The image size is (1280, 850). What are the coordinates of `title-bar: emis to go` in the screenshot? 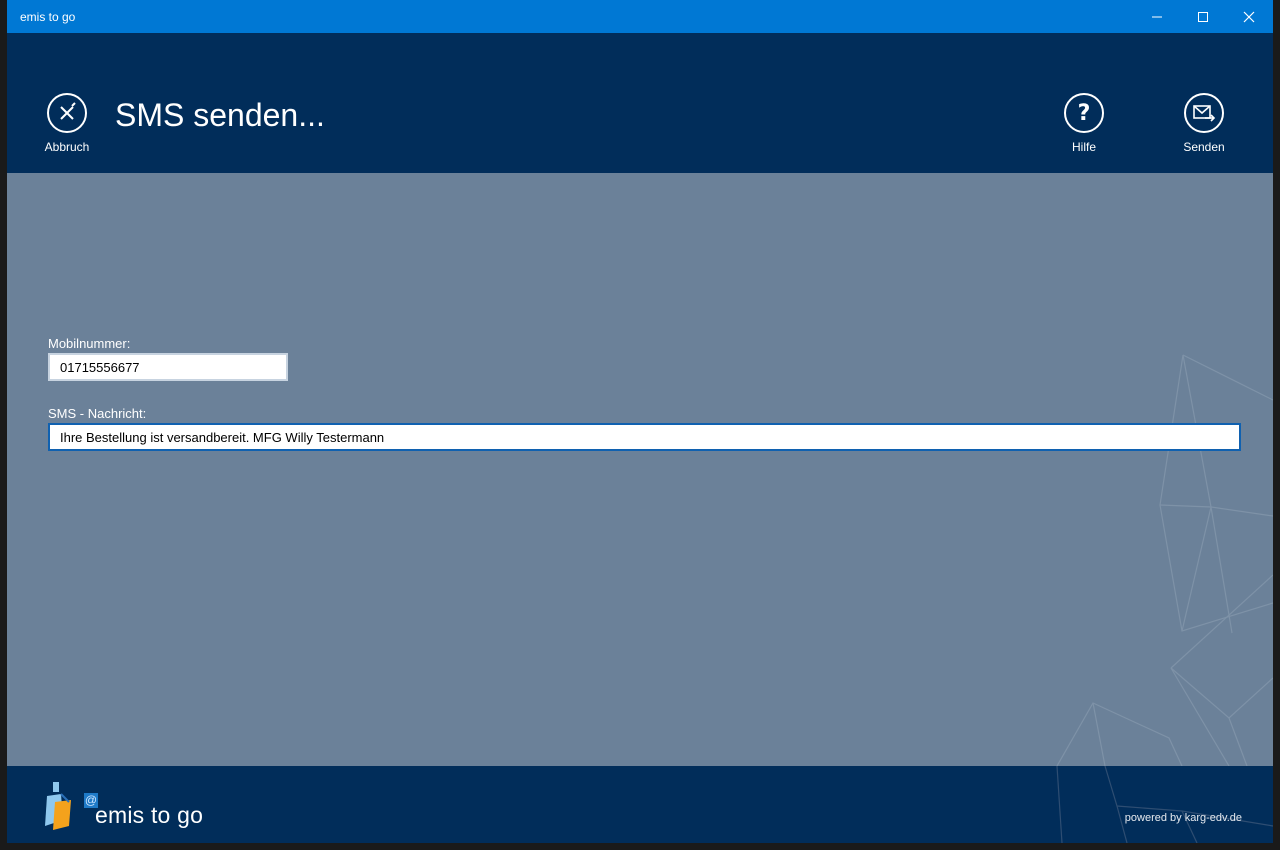 It's located at (640, 16).